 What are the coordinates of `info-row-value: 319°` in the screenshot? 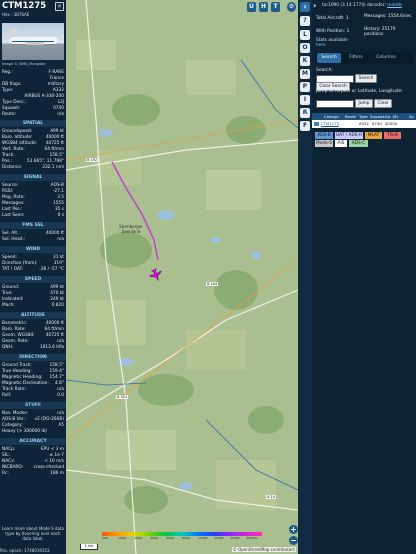 It's located at (58, 263).